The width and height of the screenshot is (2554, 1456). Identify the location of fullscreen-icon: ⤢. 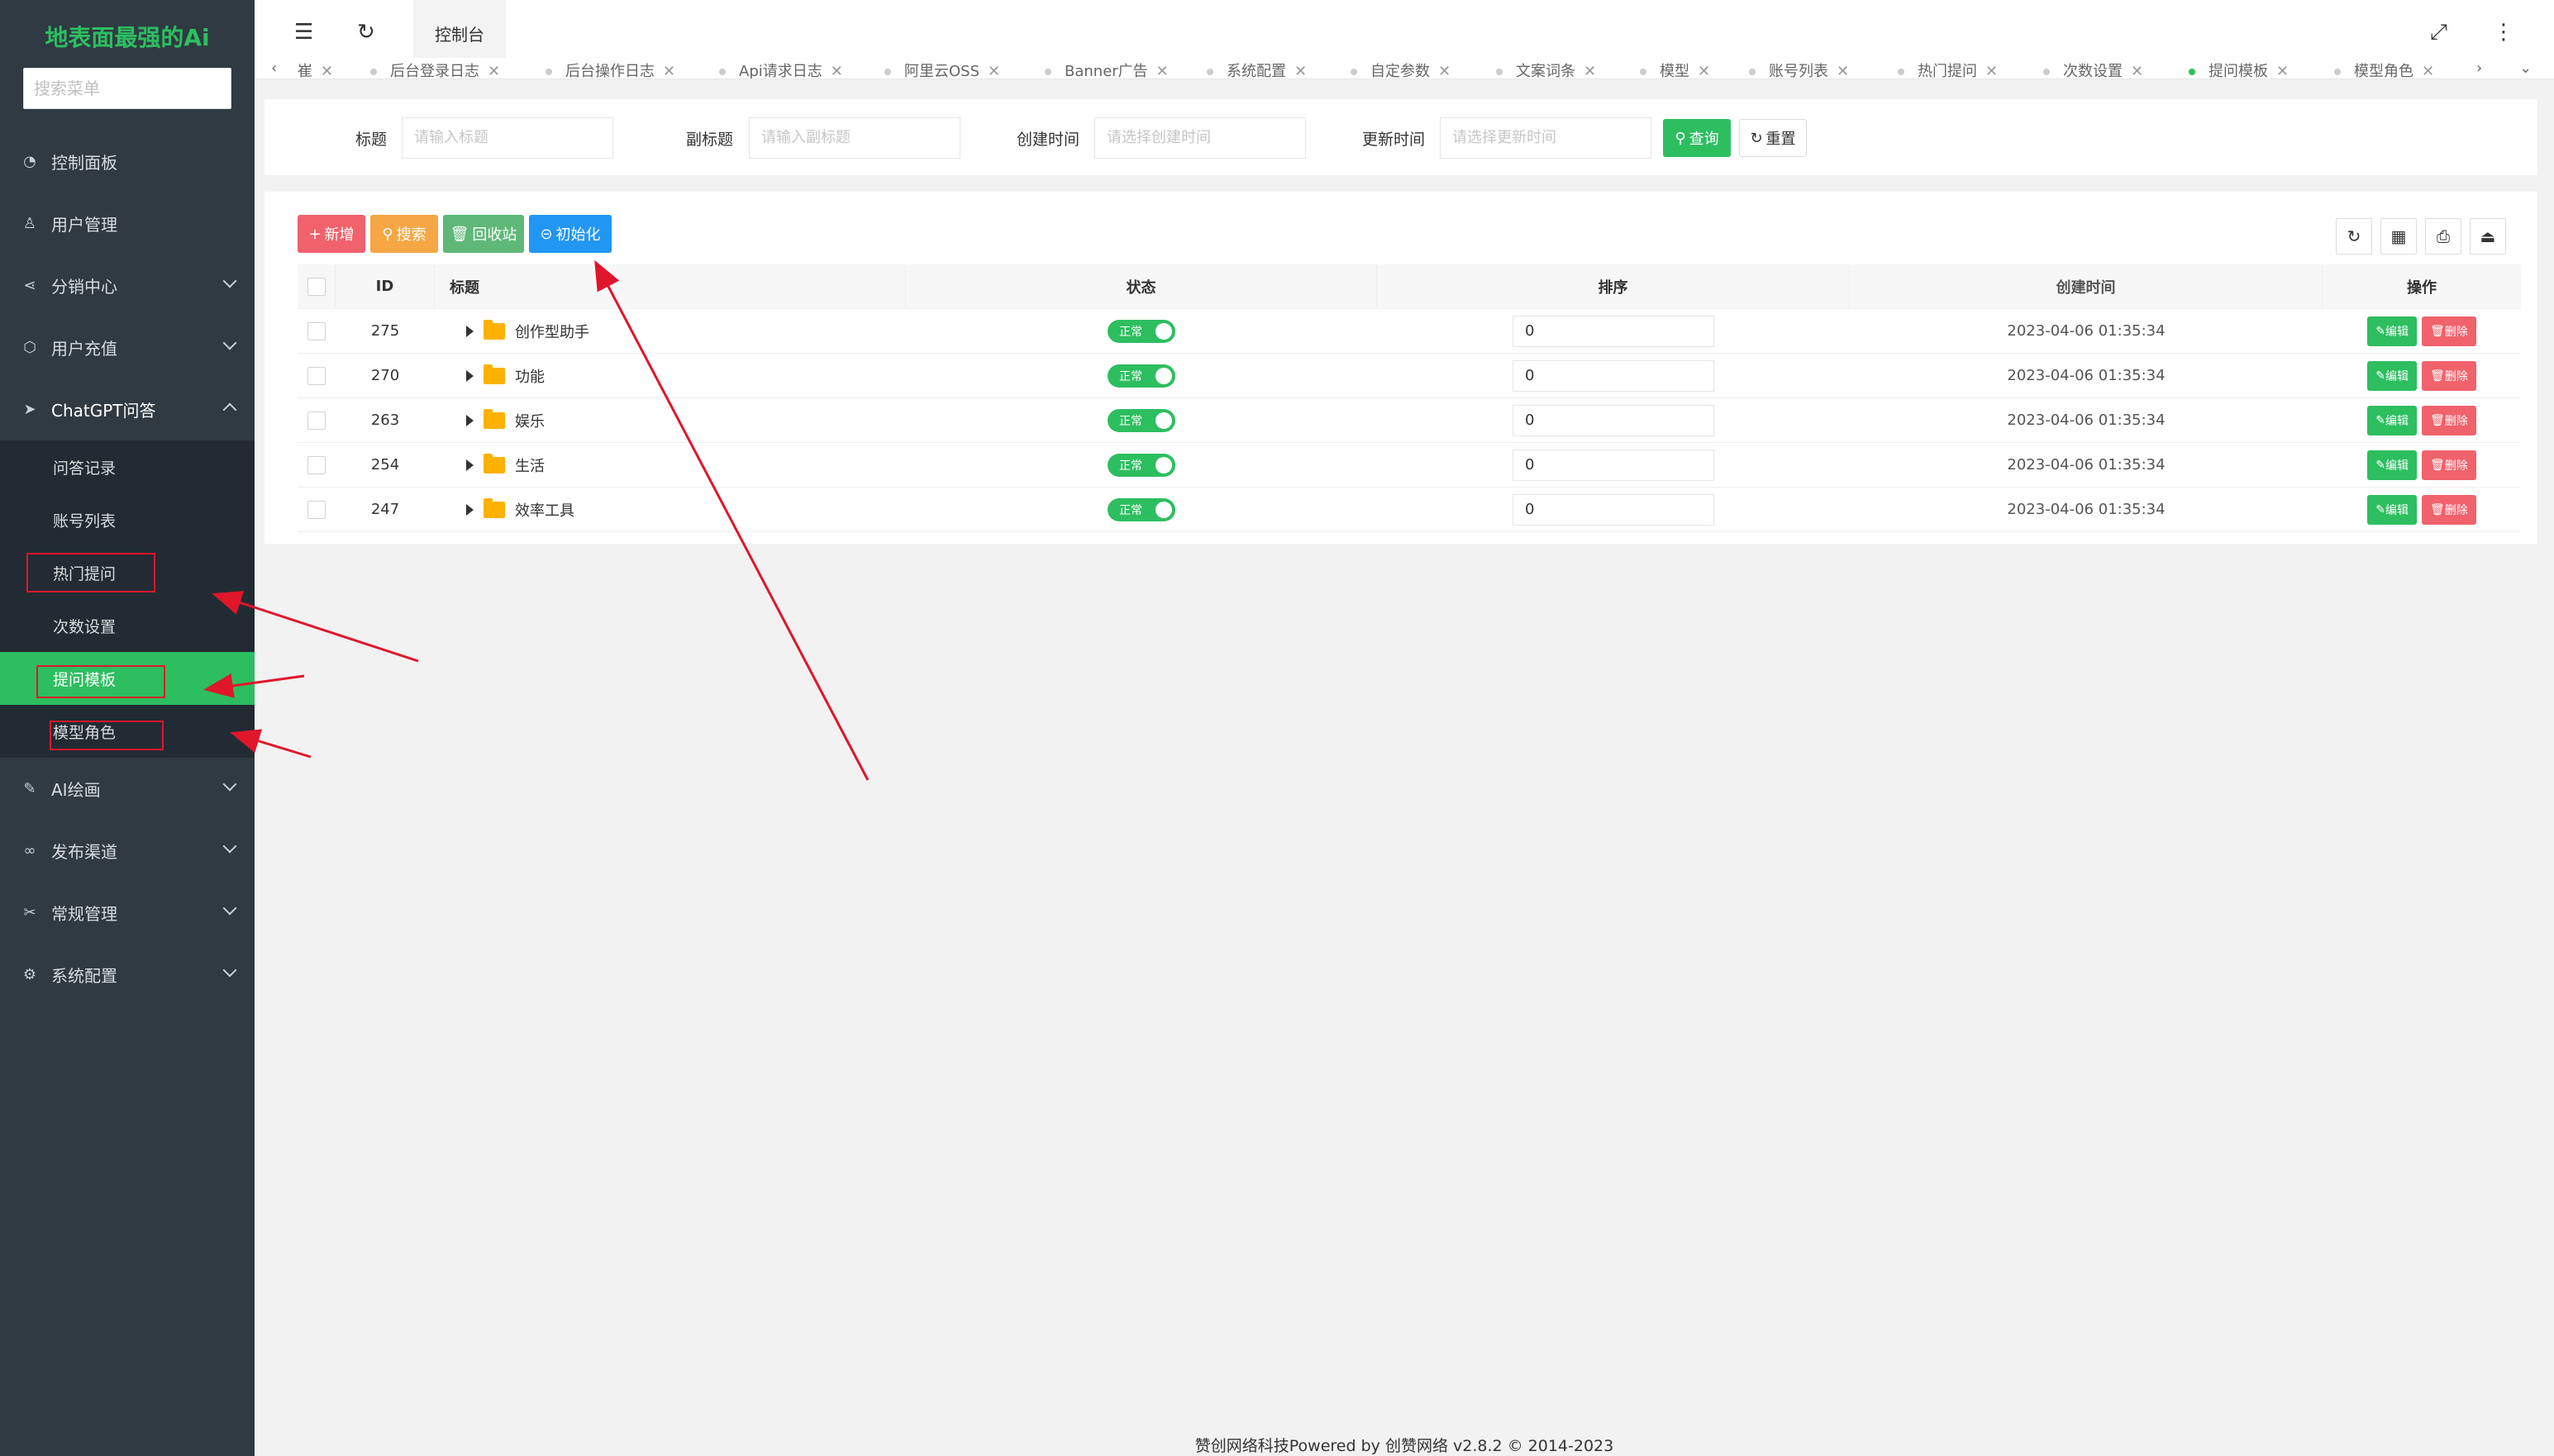
(2438, 32).